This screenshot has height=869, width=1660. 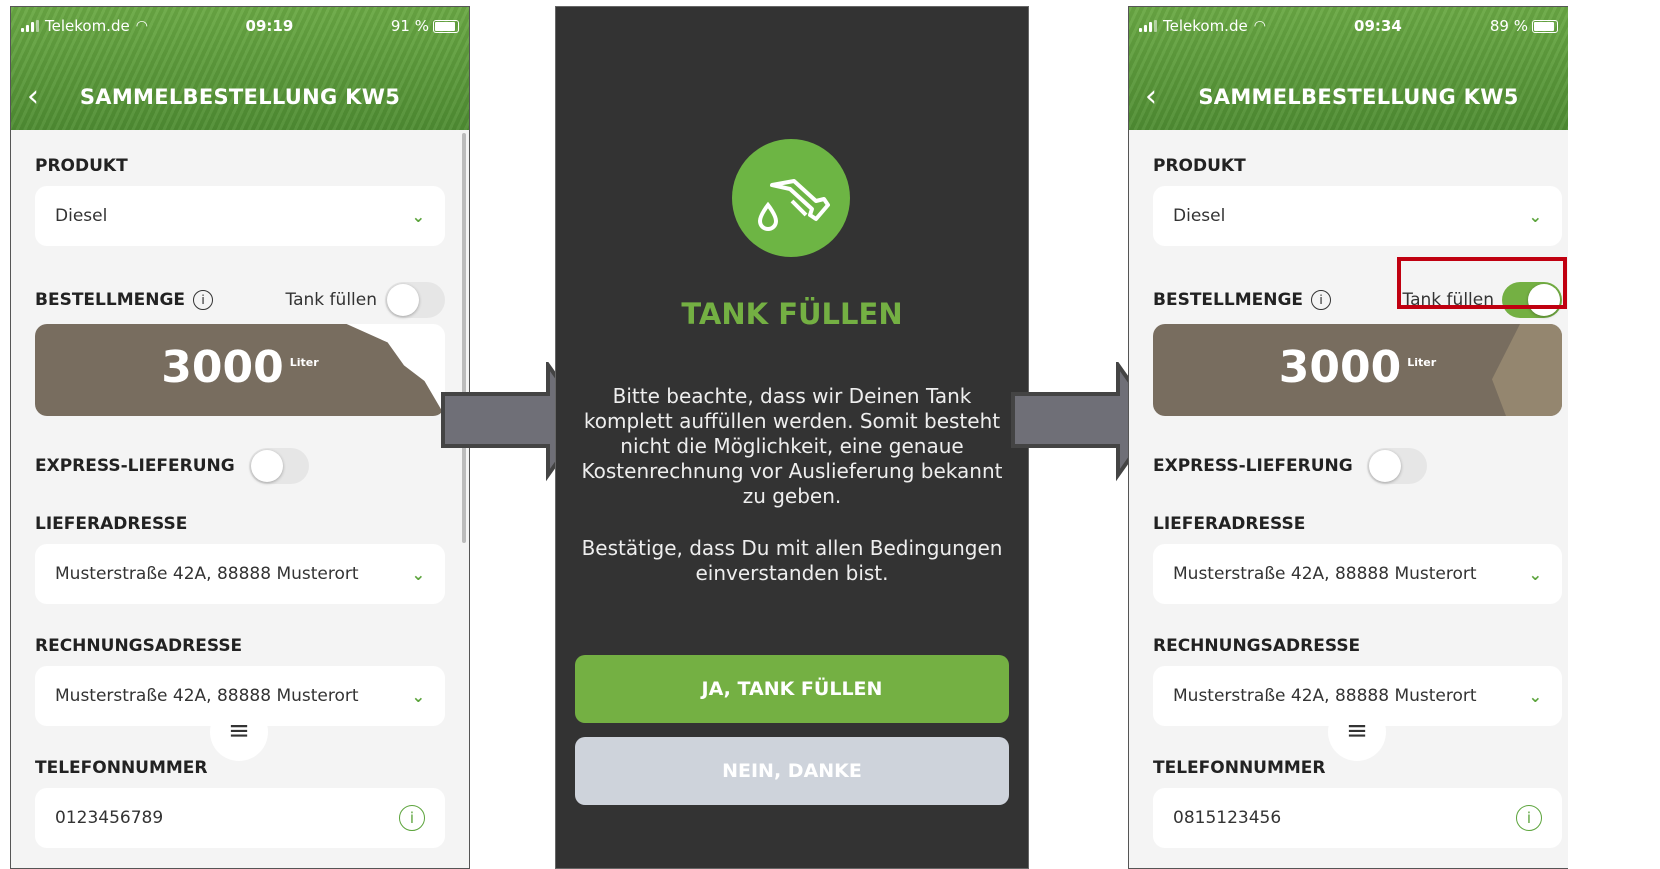 I want to click on telefonnummer-field: 0815123456 i, so click(x=1357, y=818).